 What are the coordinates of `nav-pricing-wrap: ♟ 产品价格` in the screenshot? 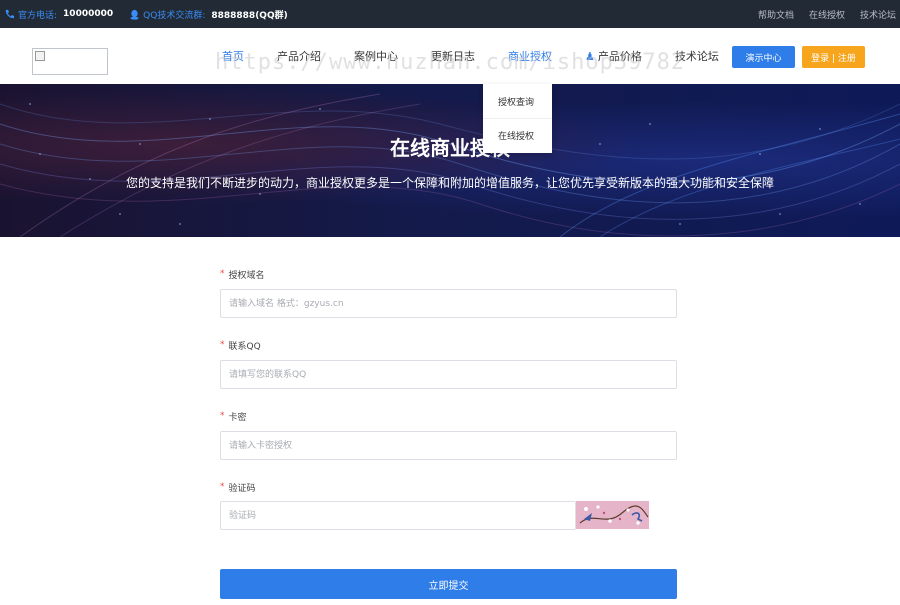 It's located at (613, 57).